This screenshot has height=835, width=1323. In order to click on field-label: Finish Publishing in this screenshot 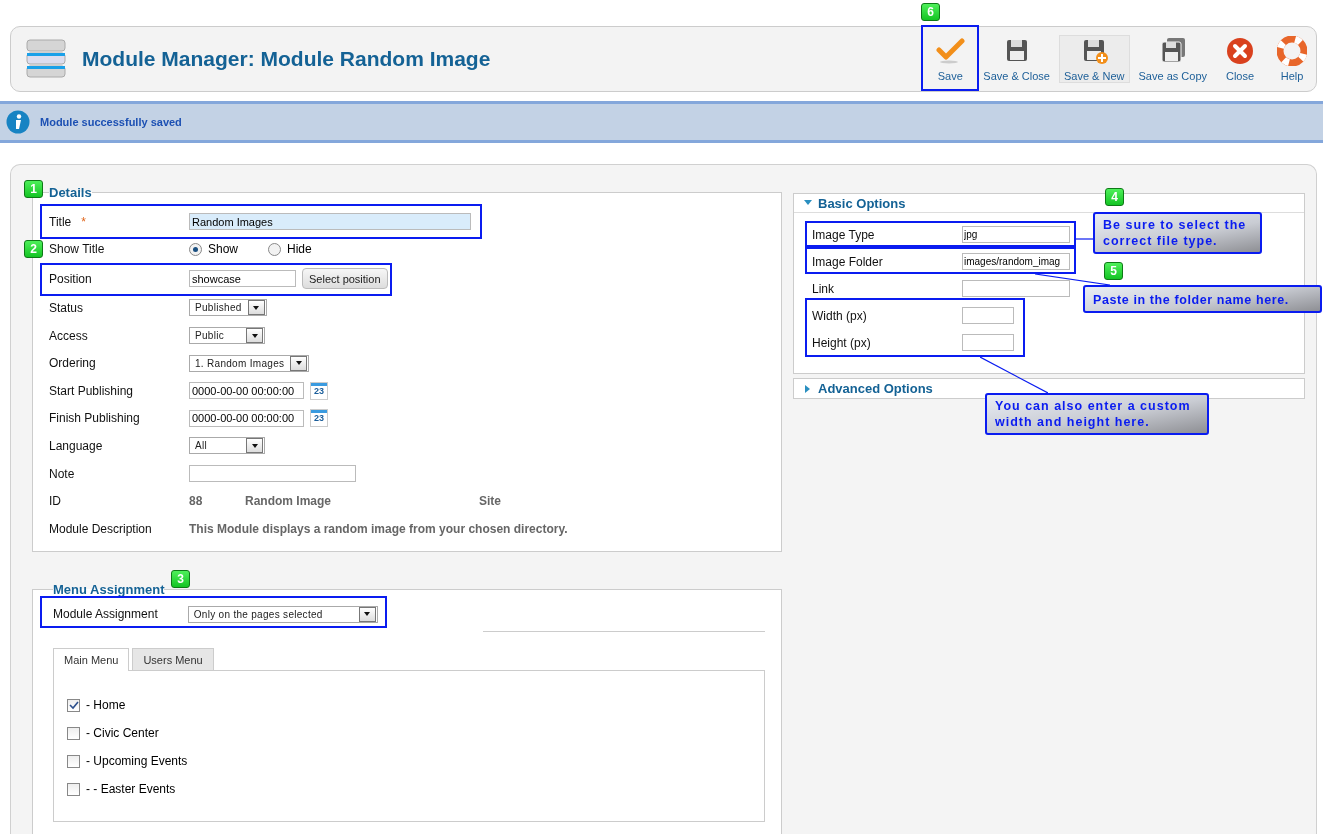, I will do `click(94, 418)`.